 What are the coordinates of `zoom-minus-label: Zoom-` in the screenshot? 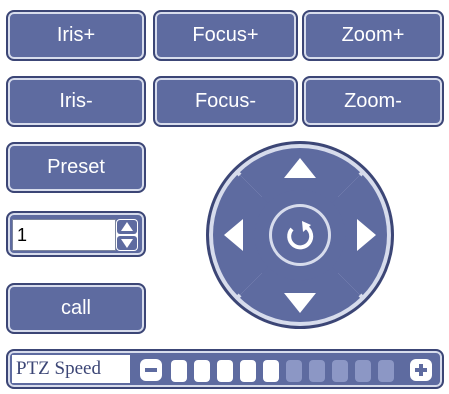 It's located at (373, 101).